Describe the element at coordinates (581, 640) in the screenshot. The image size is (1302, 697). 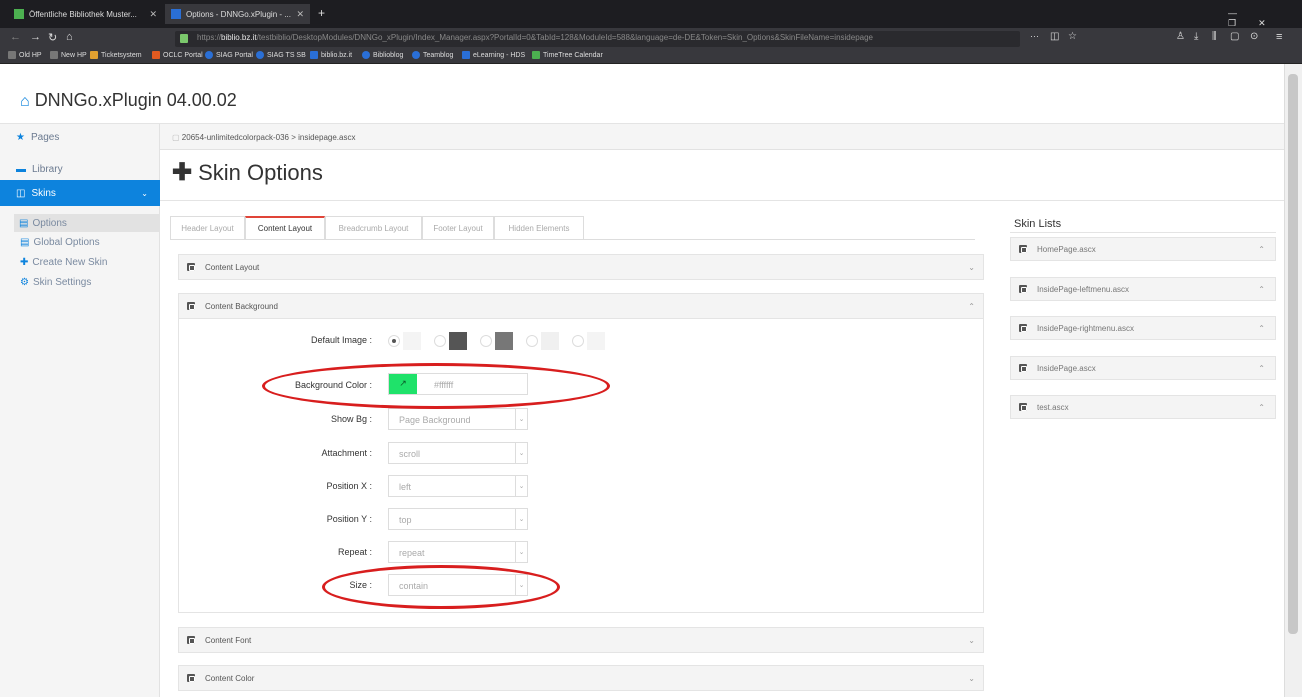
I see `panel-content-font: Content Font ⌄` at that location.